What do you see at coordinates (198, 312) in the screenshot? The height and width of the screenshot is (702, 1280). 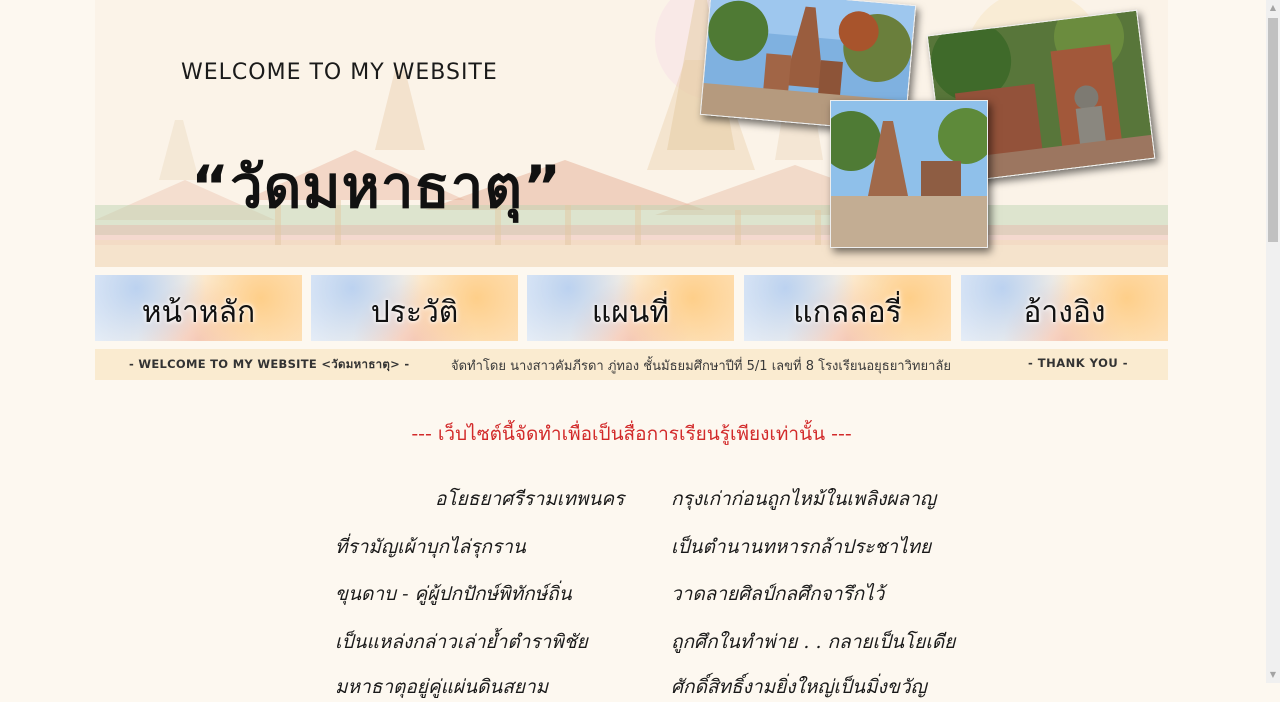 I see `nav-home-label: หน้าหลัก` at bounding box center [198, 312].